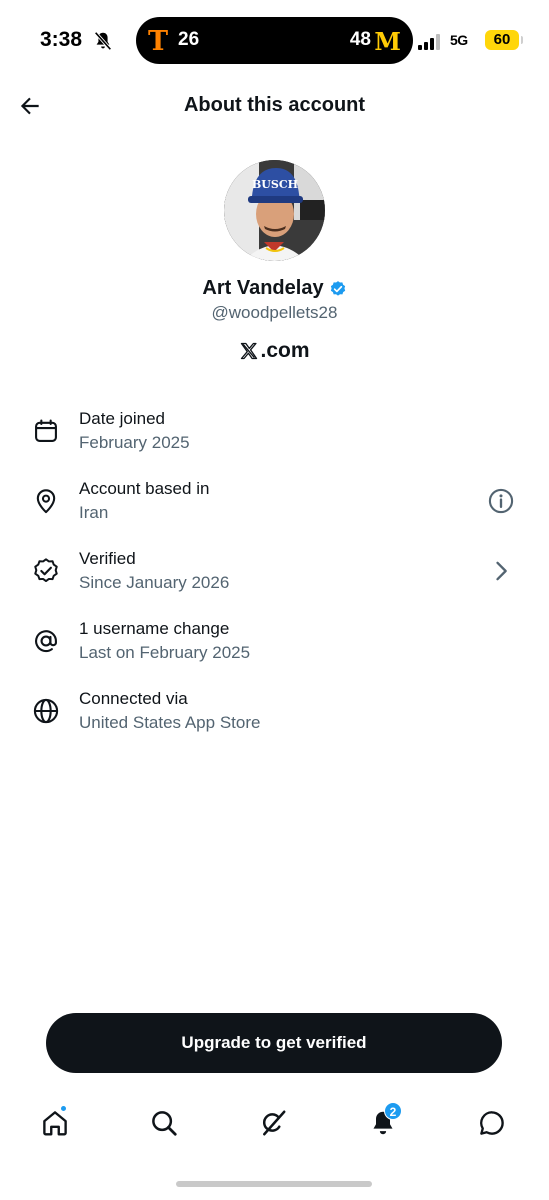 This screenshot has height=1200, width=549. Describe the element at coordinates (170, 722) in the screenshot. I see `info-value: United States App Store` at that location.